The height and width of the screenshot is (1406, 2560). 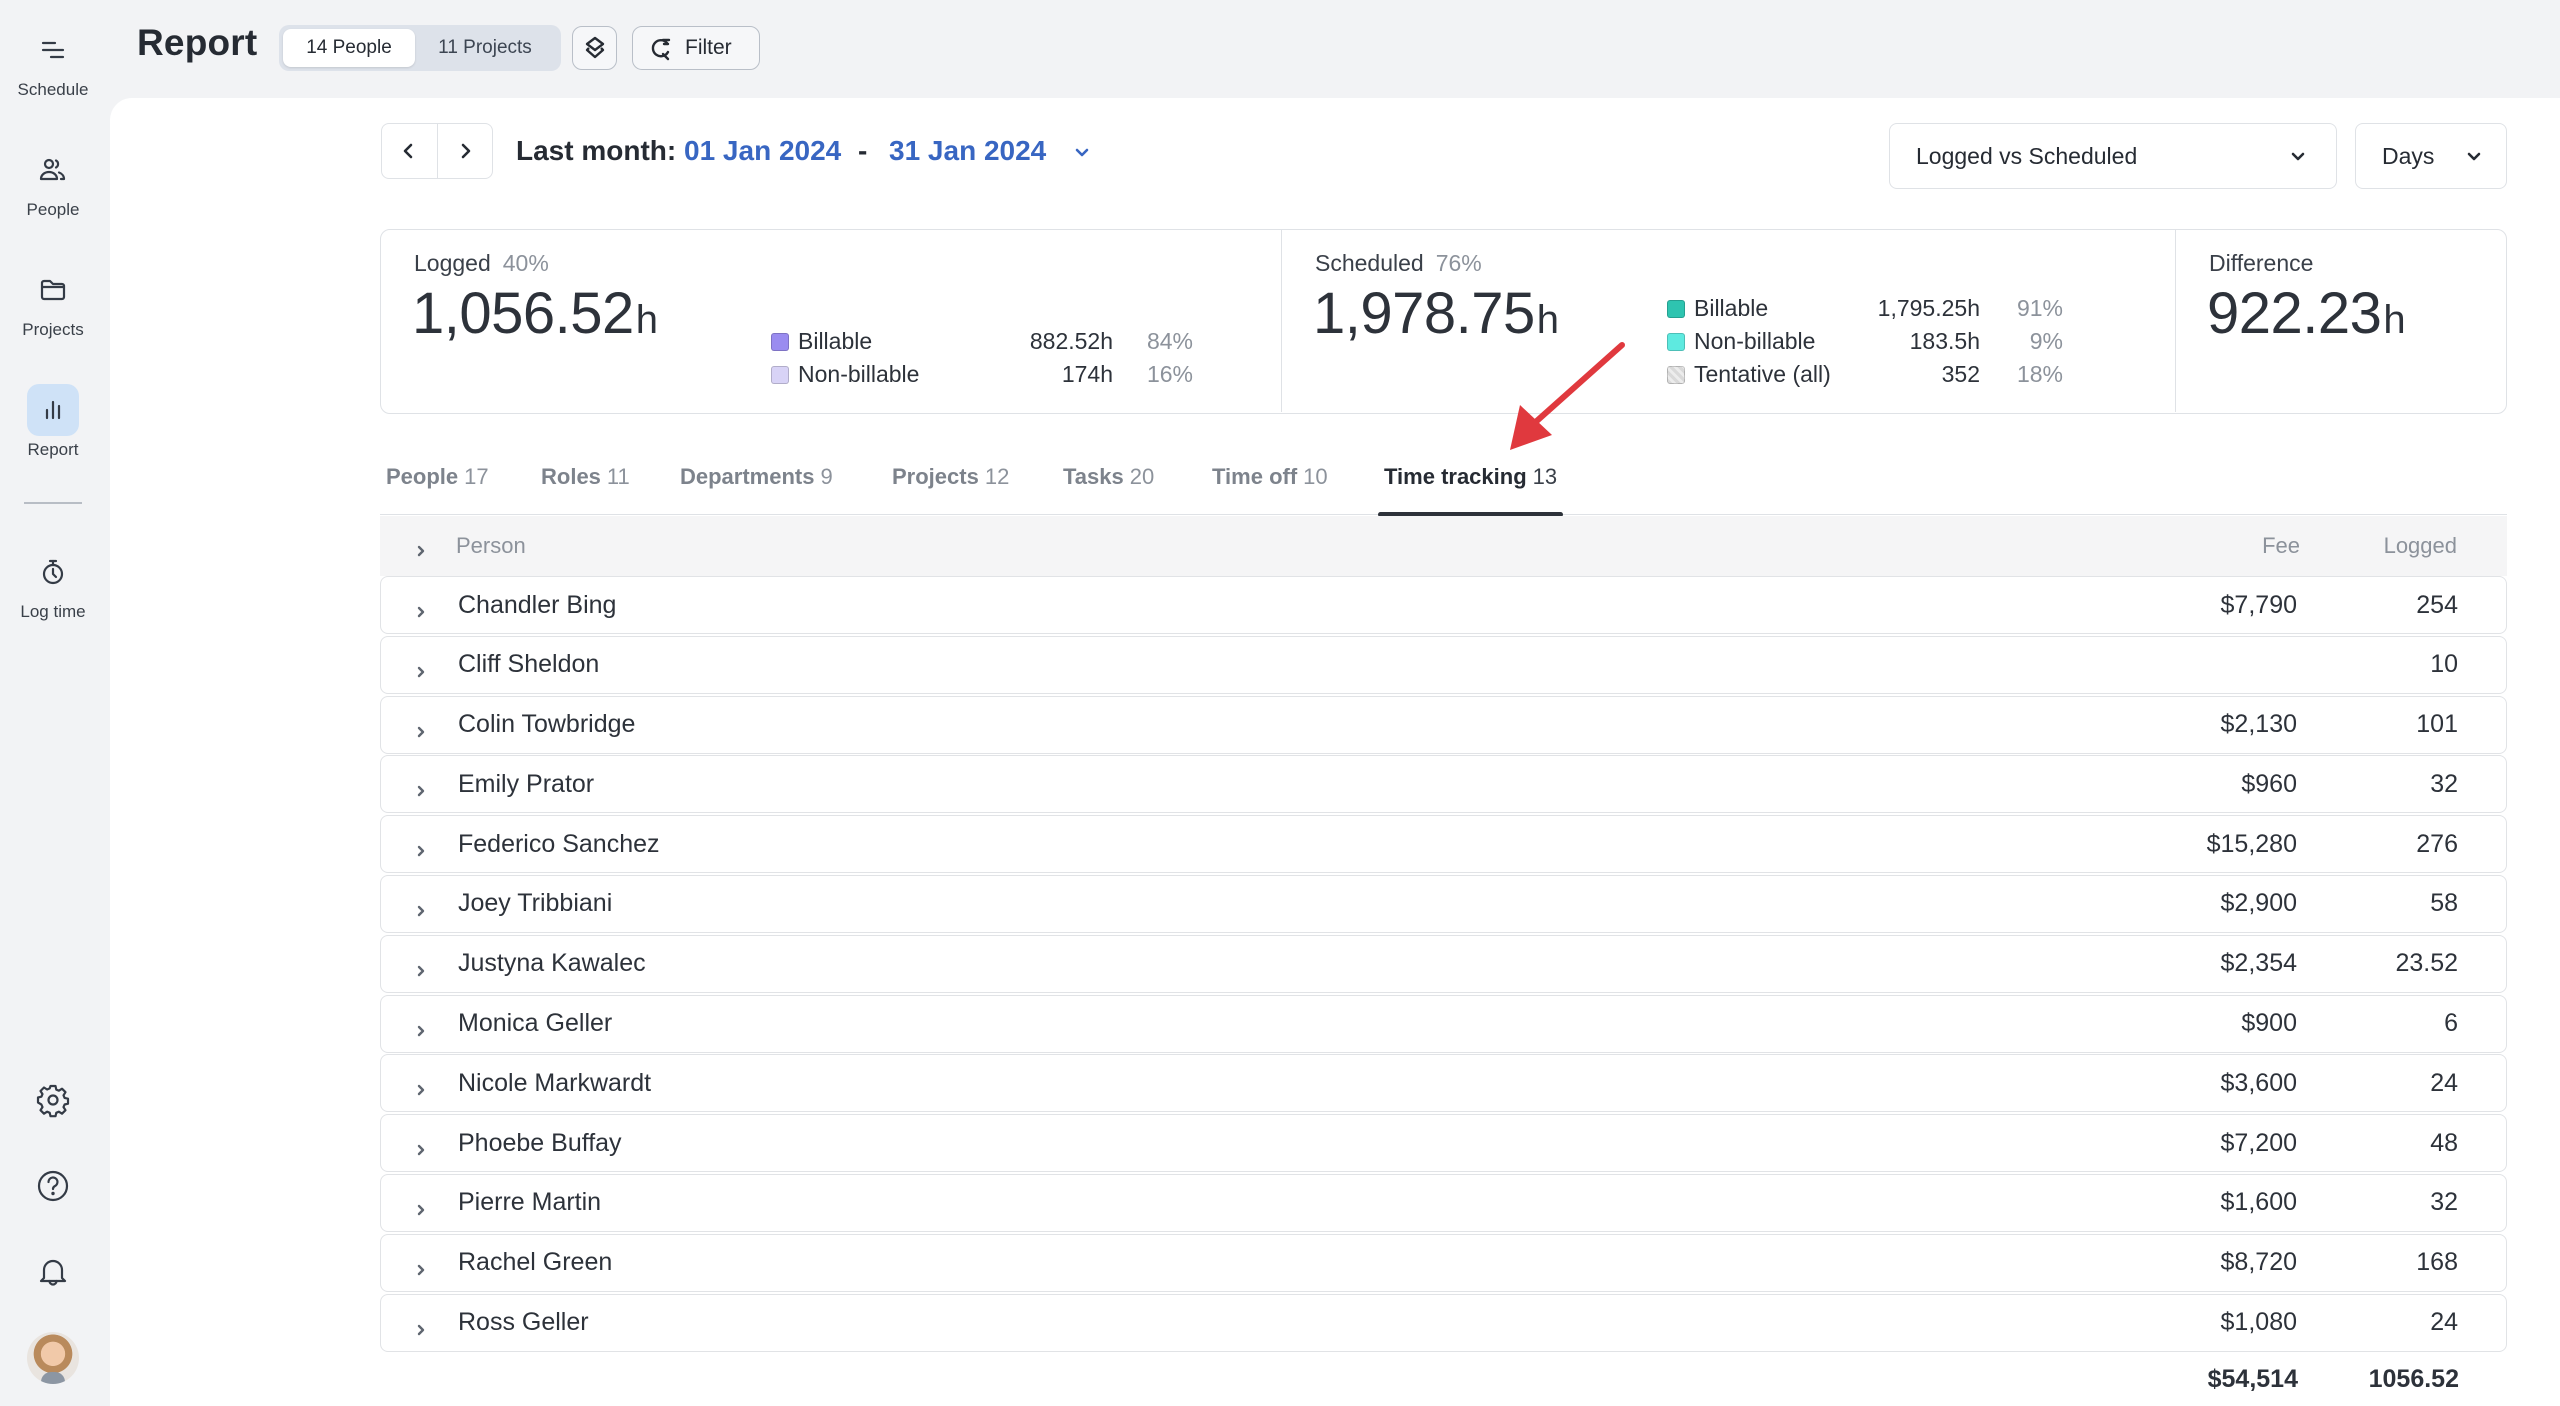 I want to click on gear-icon, so click(x=53, y=1101).